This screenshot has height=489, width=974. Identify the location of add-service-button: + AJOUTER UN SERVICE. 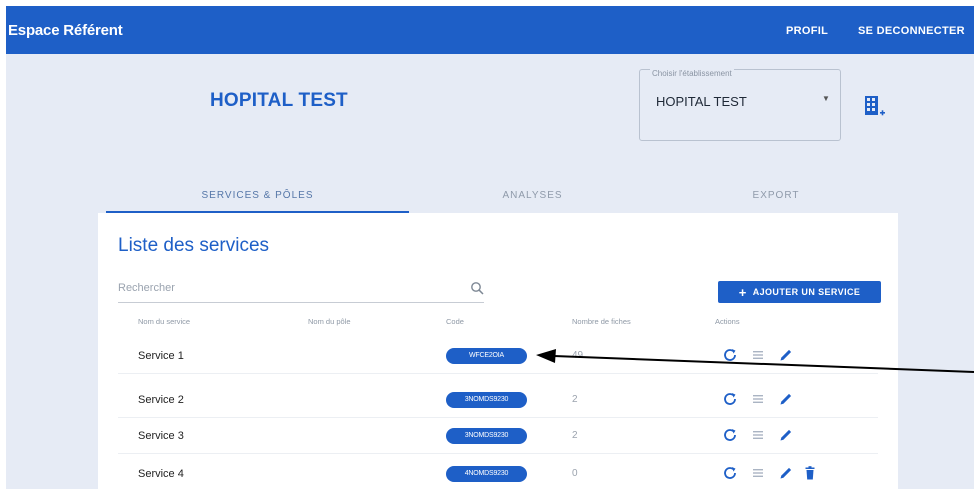
(799, 292).